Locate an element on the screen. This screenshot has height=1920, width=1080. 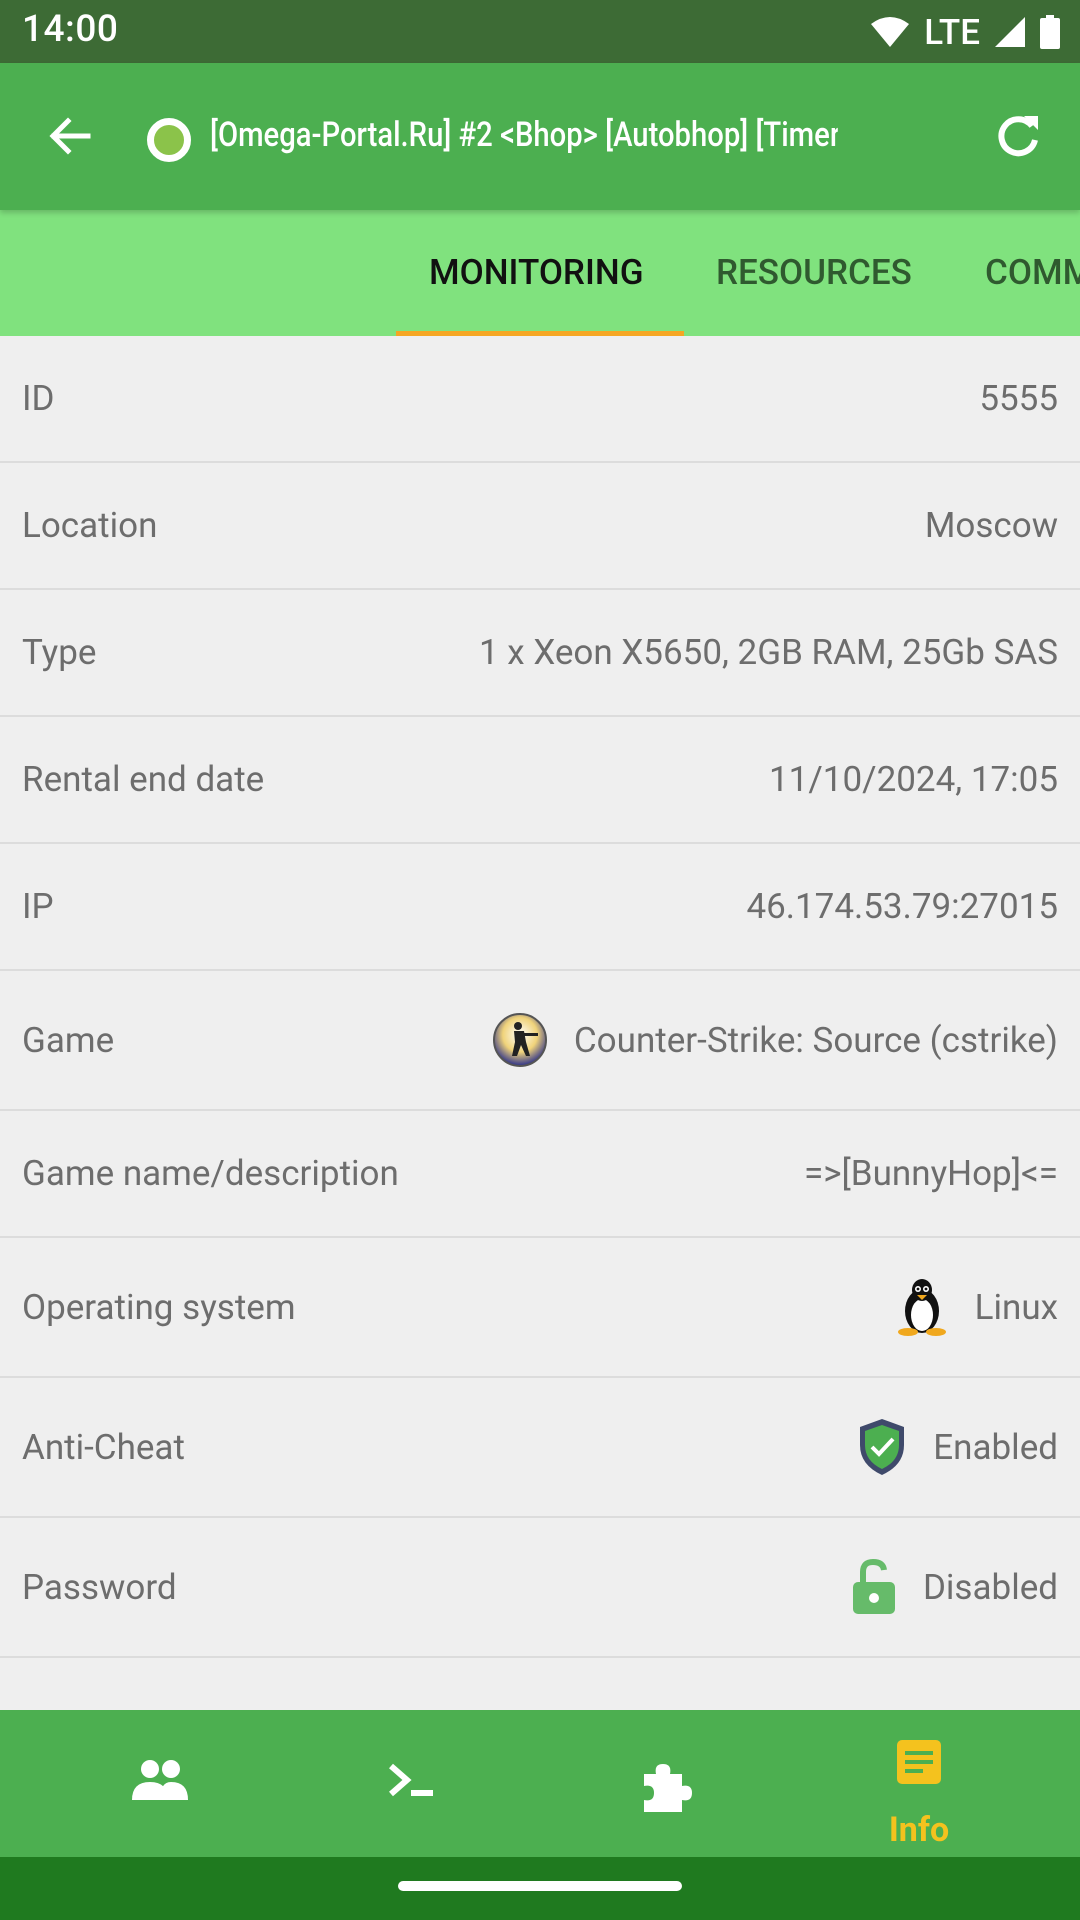
row-label: Anti-Cheat is located at coordinates (103, 1447).